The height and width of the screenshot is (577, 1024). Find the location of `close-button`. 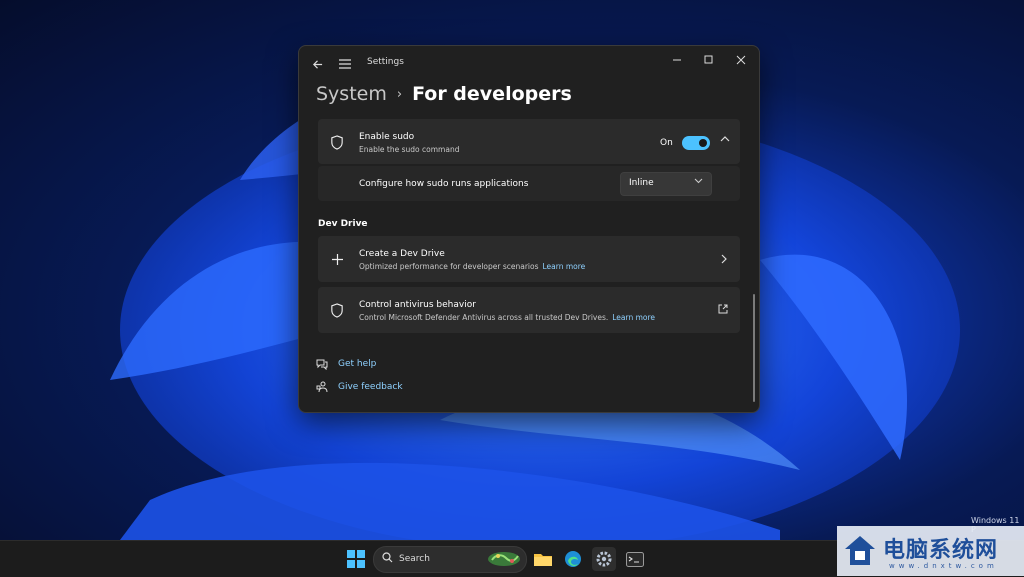

close-button is located at coordinates (741, 60).